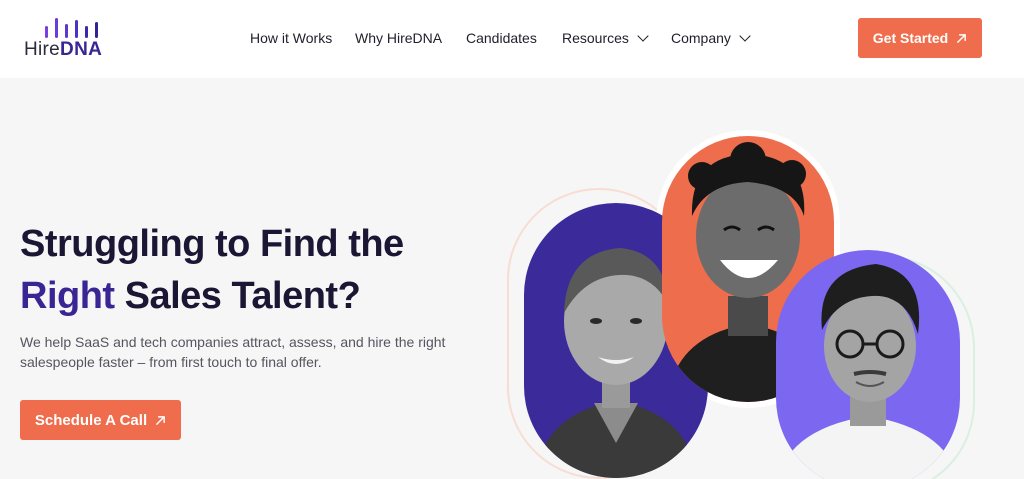 Image resolution: width=1024 pixels, height=479 pixels. I want to click on man-with-glasses-portrait, so click(868, 364).